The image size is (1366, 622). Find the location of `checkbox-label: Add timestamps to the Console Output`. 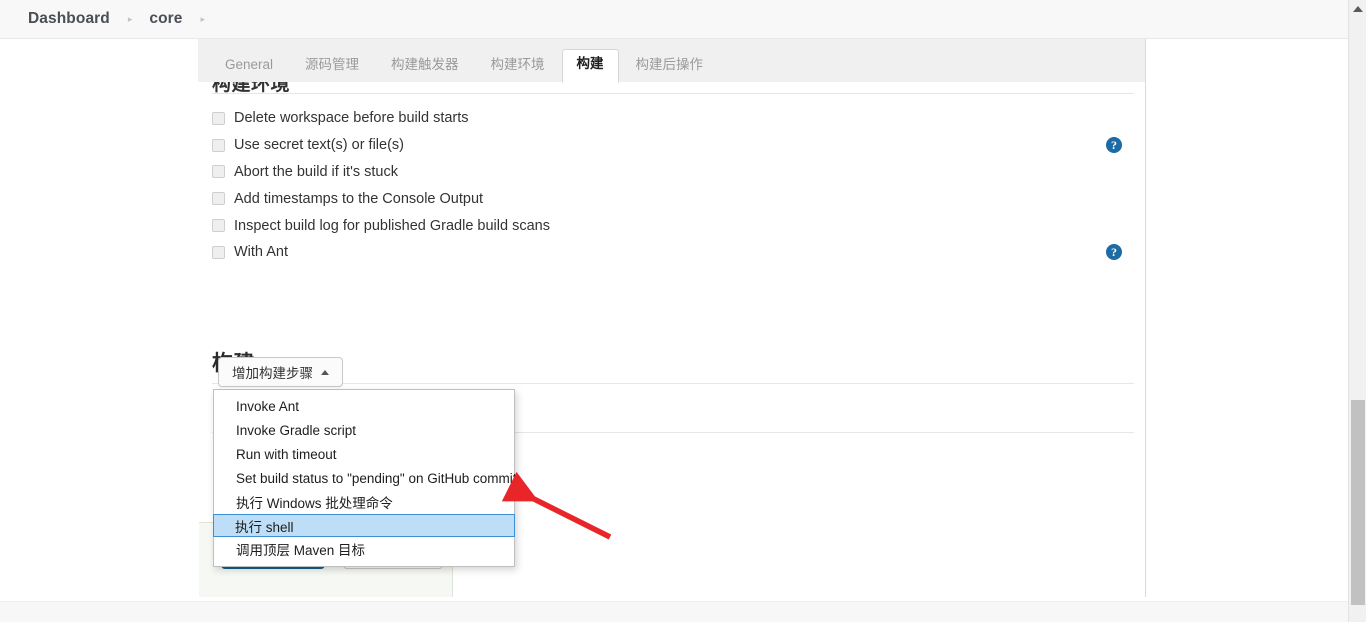

checkbox-label: Add timestamps to the Console Output is located at coordinates (359, 198).